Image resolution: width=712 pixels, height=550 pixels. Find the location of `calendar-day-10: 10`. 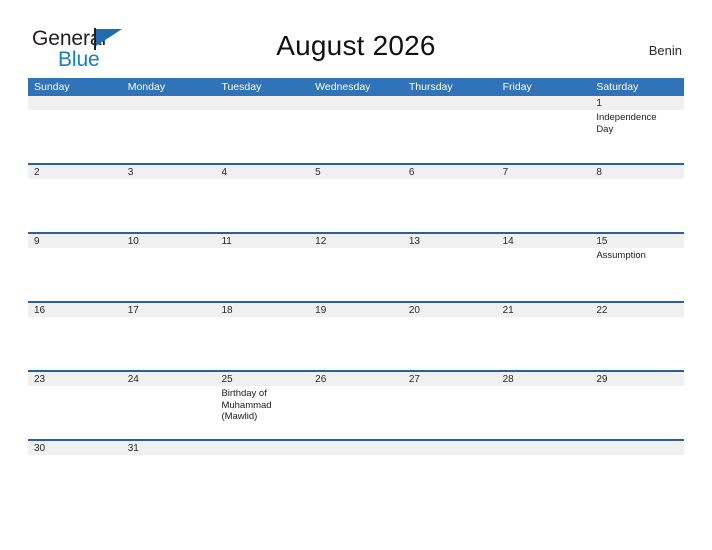

calendar-day-10: 10 is located at coordinates (169, 267).